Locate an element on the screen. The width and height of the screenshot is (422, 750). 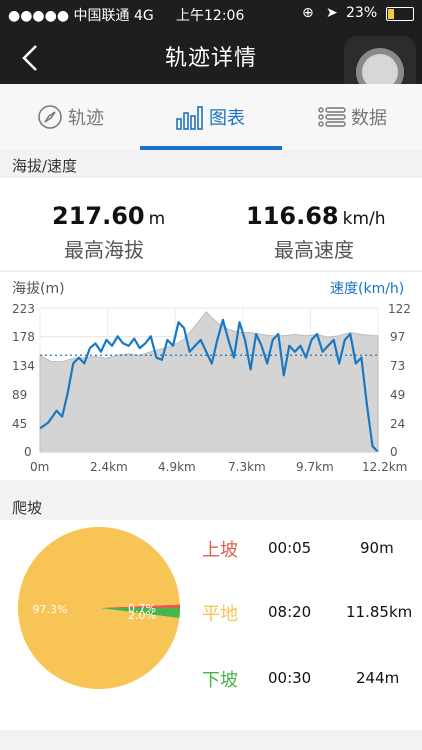
downhill-label: 下坡 is located at coordinates (220, 680).